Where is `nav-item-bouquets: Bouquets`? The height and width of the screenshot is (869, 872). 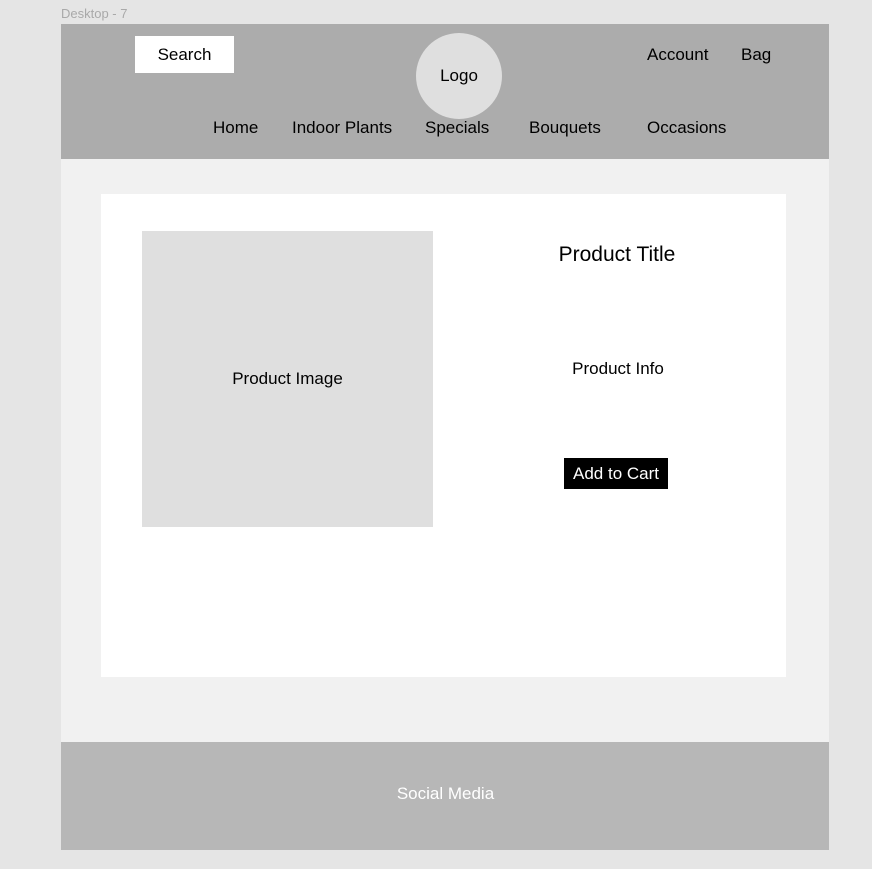
nav-item-bouquets: Bouquets is located at coordinates (565, 128).